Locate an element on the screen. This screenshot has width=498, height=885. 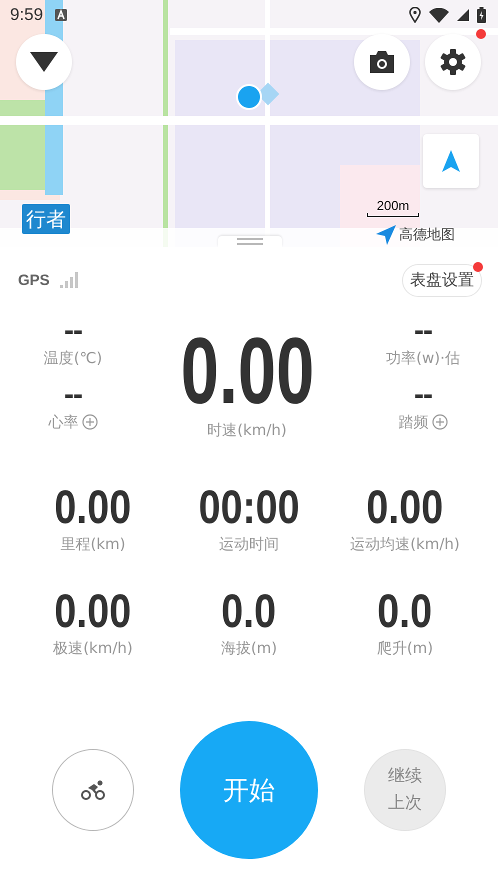
map-provider-logo: 高德地图 is located at coordinates (427, 235).